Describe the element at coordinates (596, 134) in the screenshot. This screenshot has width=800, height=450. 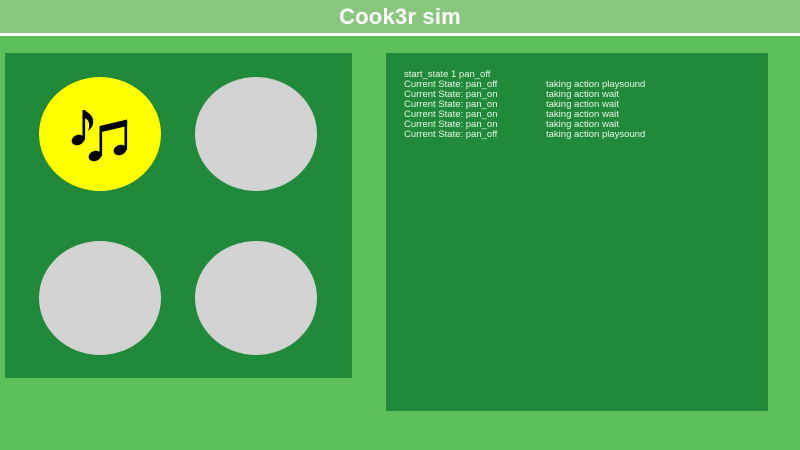
I see `log-entry-action: taking action playsound` at that location.